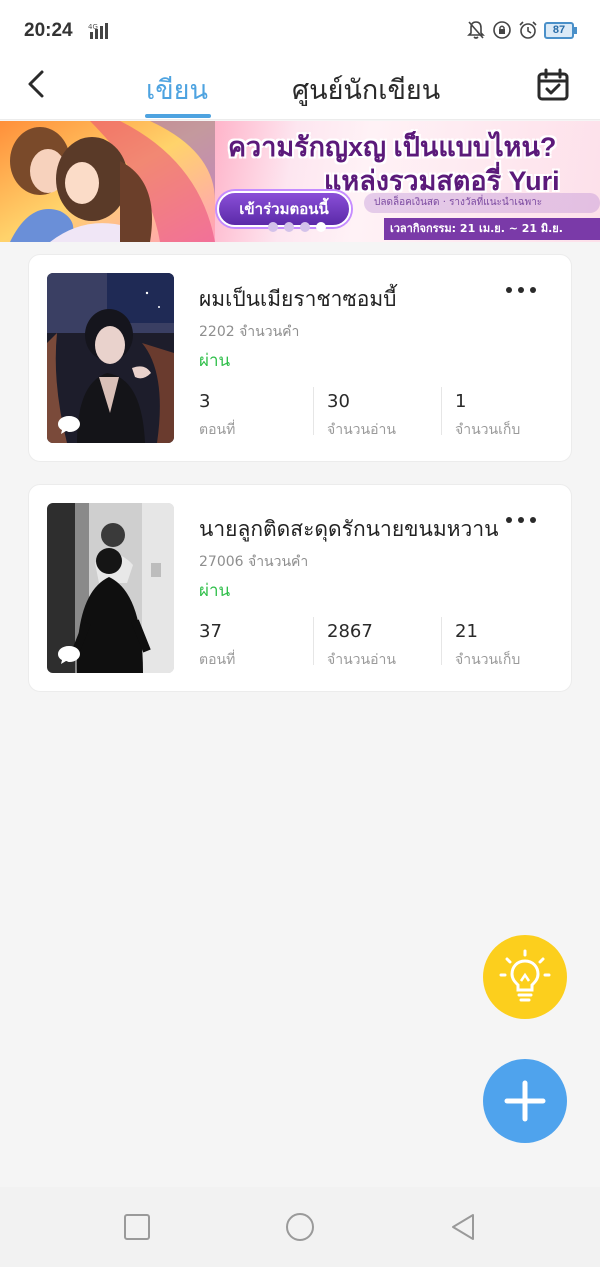 The width and height of the screenshot is (600, 1267). Describe the element at coordinates (350, 631) in the screenshot. I see `stat-value: 2867` at that location.